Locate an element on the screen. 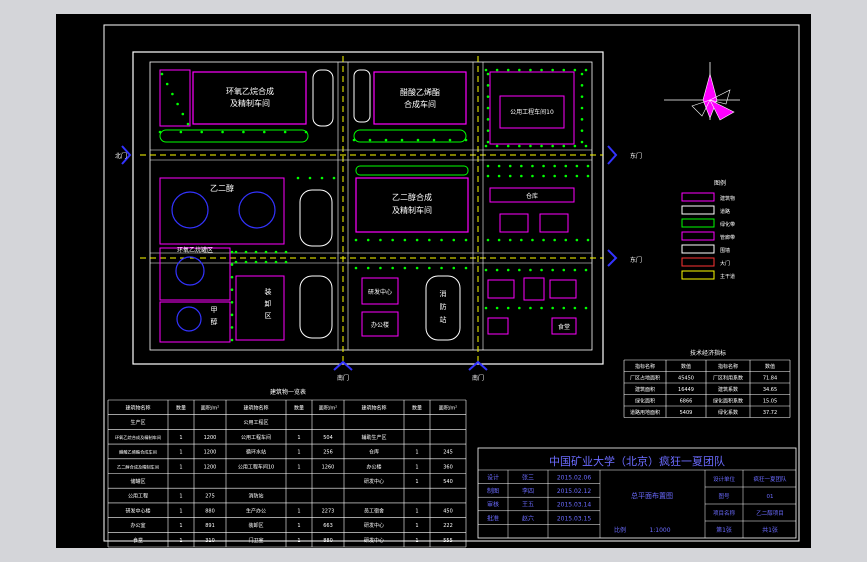  stats-cell: 厂区利用系数 is located at coordinates (728, 378).